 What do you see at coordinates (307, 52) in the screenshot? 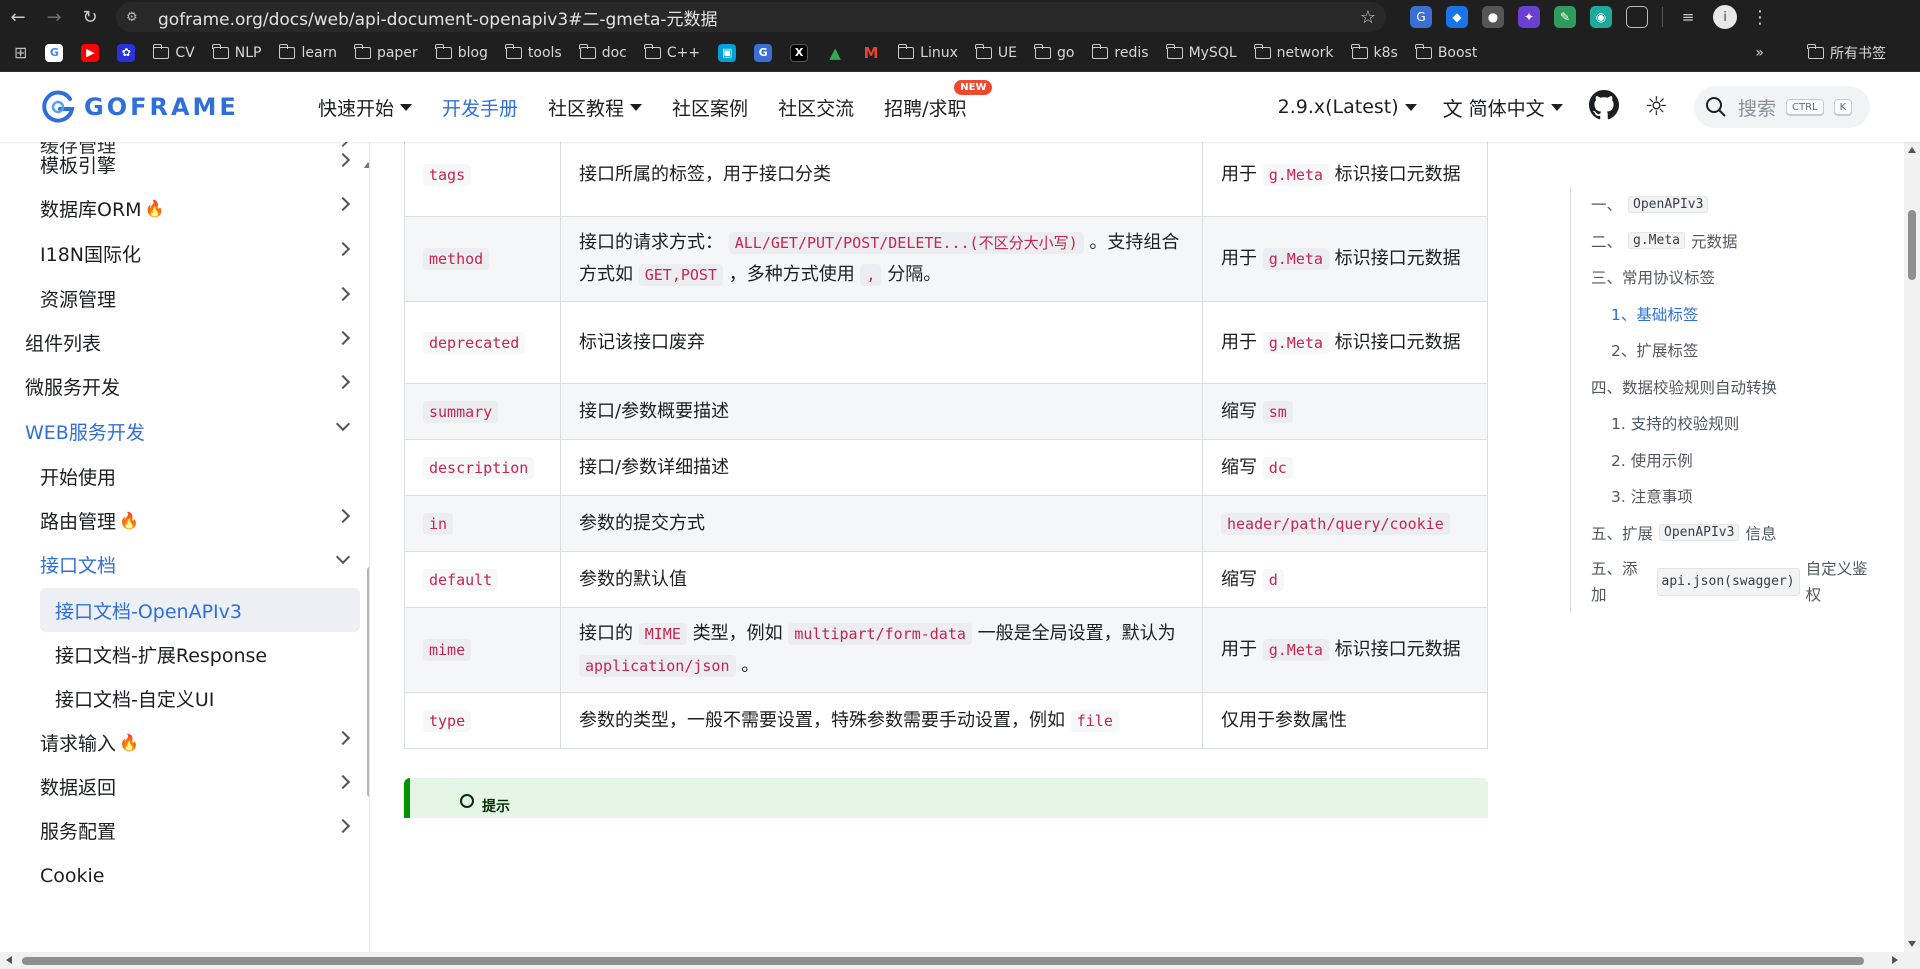
I see `bookmark-folder-learn: learn` at bounding box center [307, 52].